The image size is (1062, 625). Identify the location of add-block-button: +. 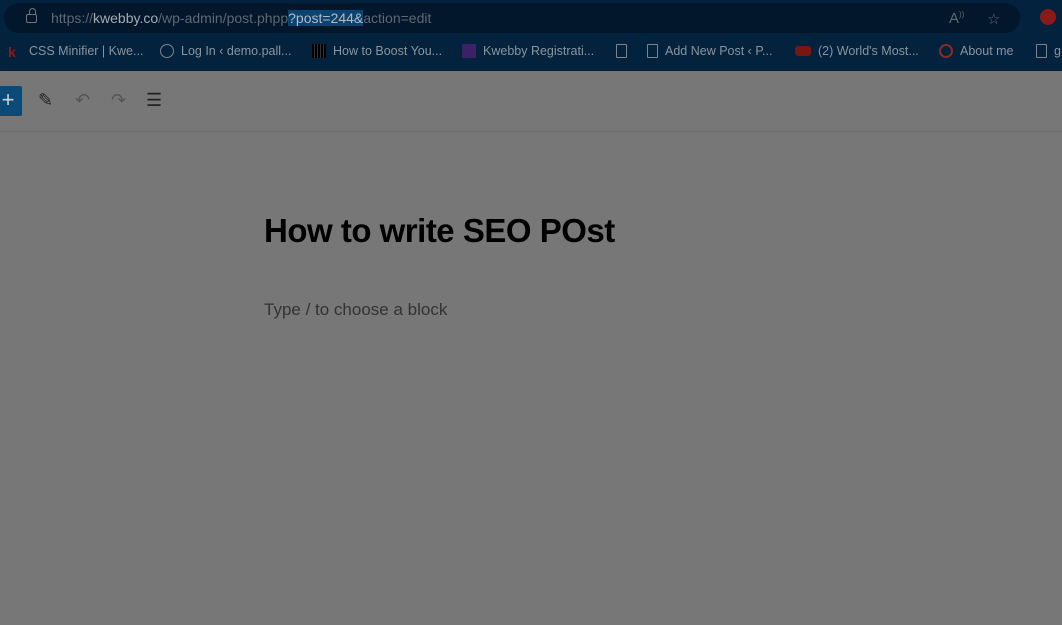
(11, 101).